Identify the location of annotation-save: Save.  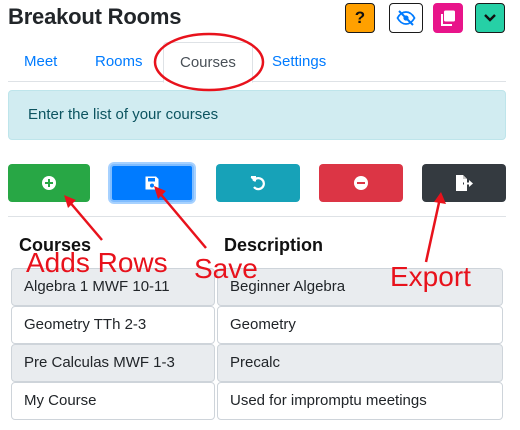
(226, 268).